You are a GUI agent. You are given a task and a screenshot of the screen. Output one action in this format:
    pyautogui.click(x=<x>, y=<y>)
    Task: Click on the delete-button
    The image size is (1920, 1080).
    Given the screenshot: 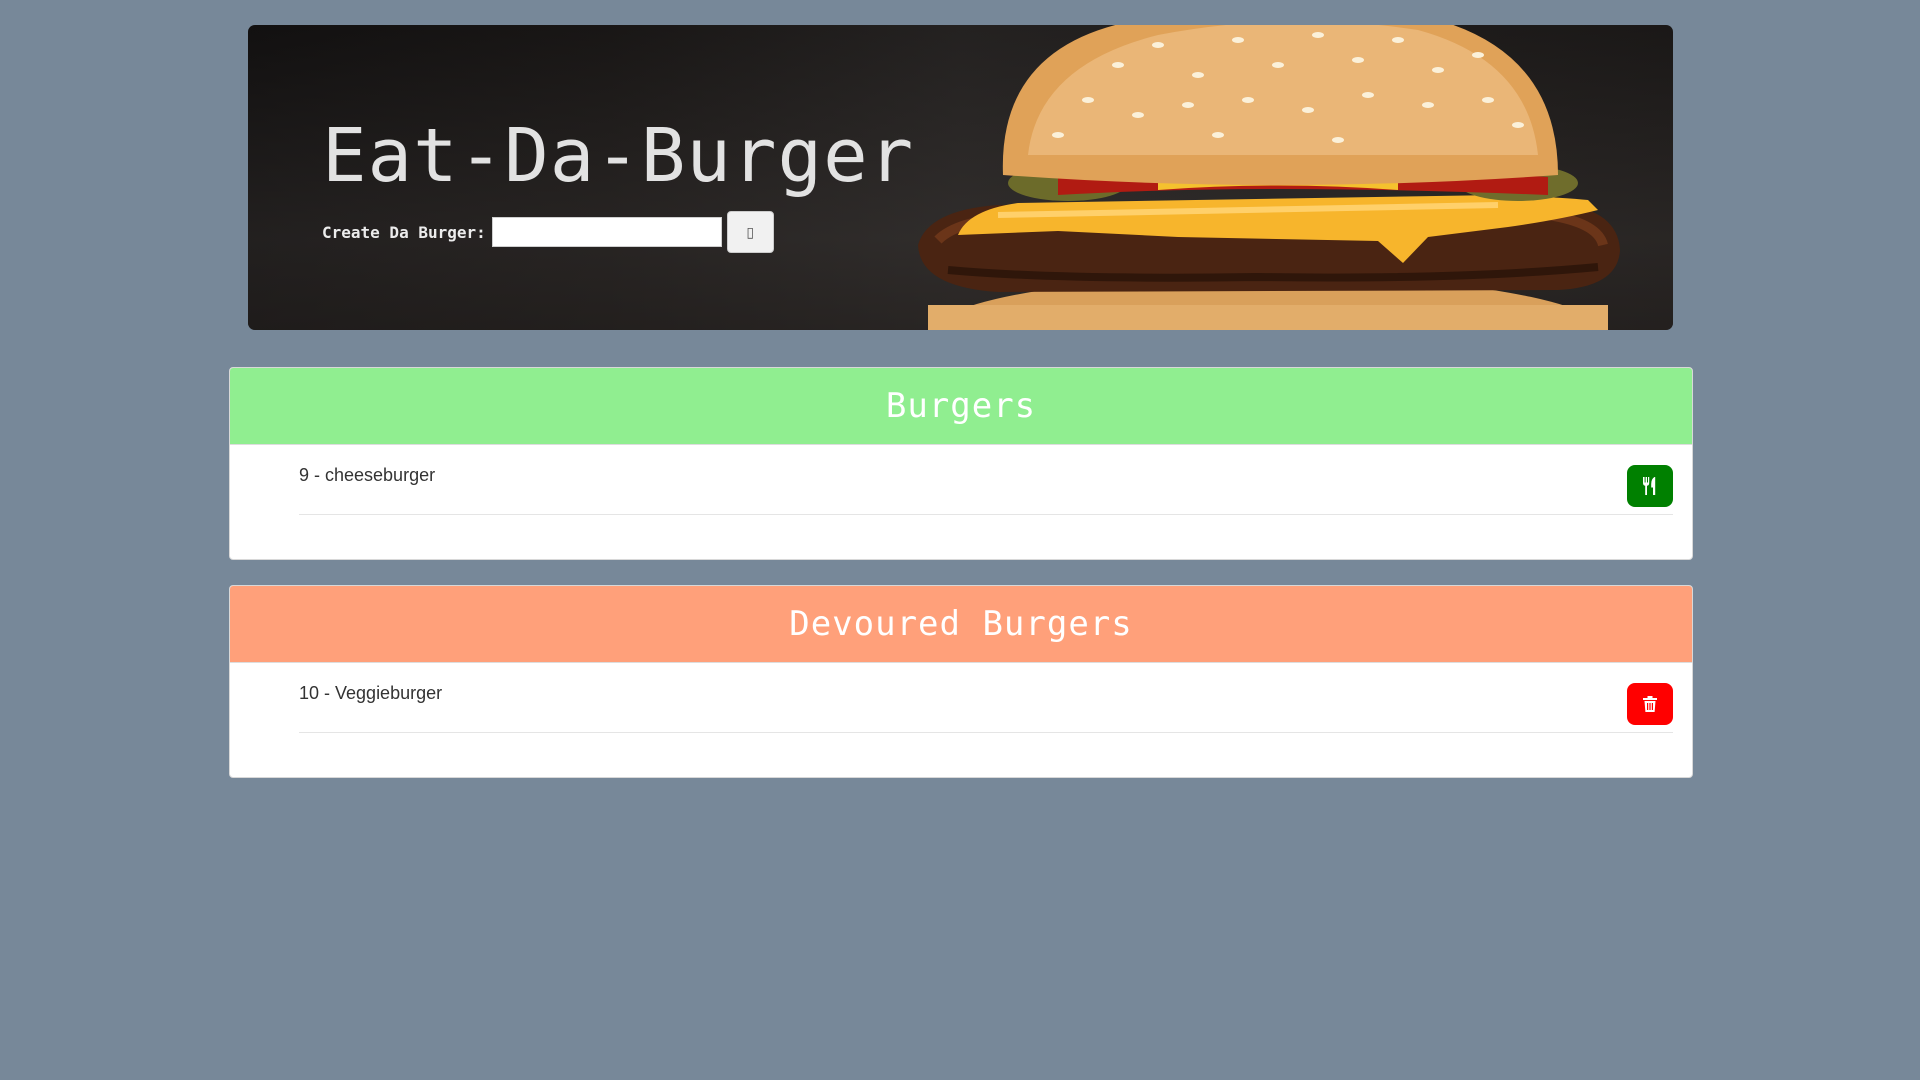 What is the action you would take?
    pyautogui.click(x=1650, y=704)
    